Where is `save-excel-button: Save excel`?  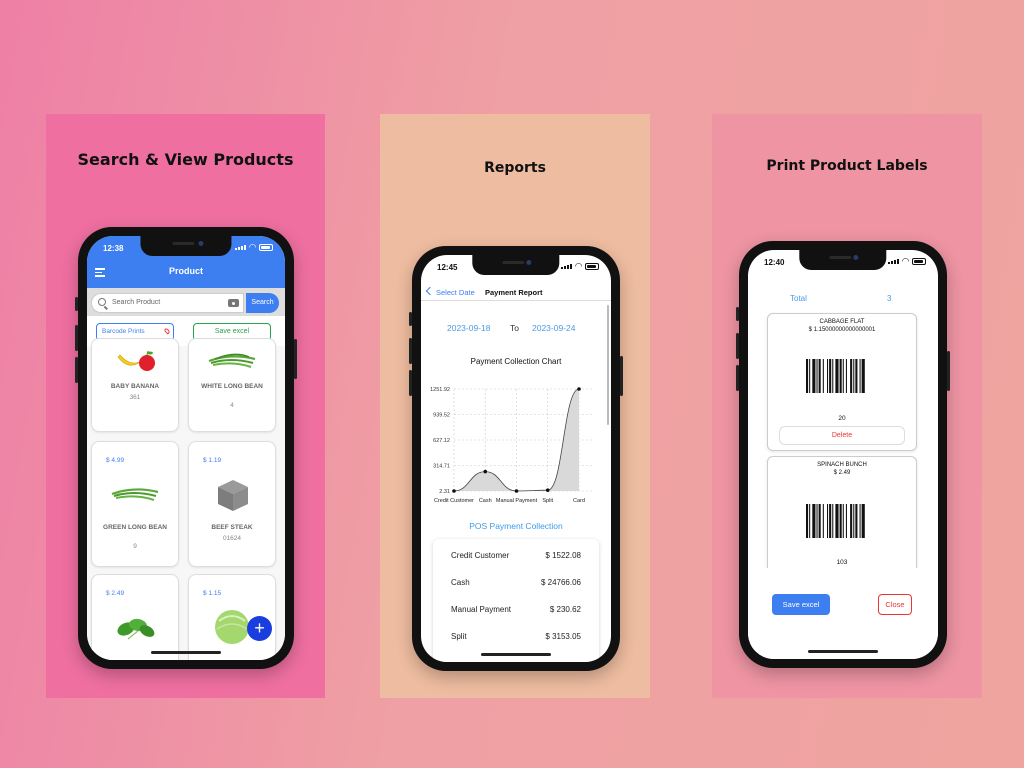 save-excel-button: Save excel is located at coordinates (801, 604).